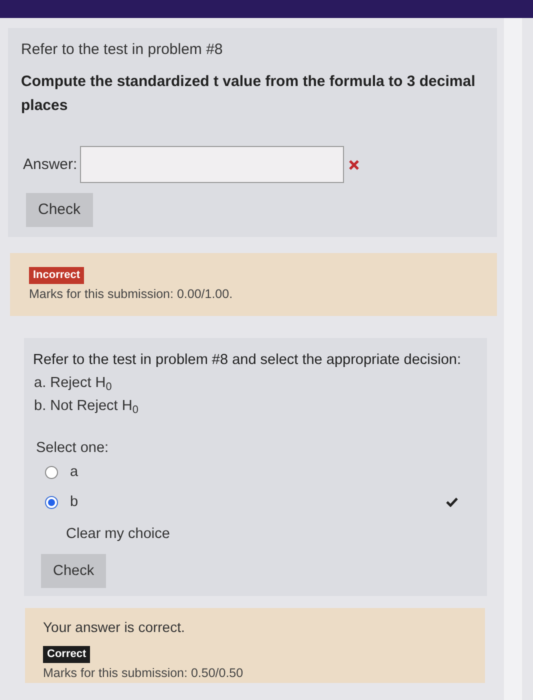 The height and width of the screenshot is (700, 533). I want to click on answer-field, so click(212, 164).